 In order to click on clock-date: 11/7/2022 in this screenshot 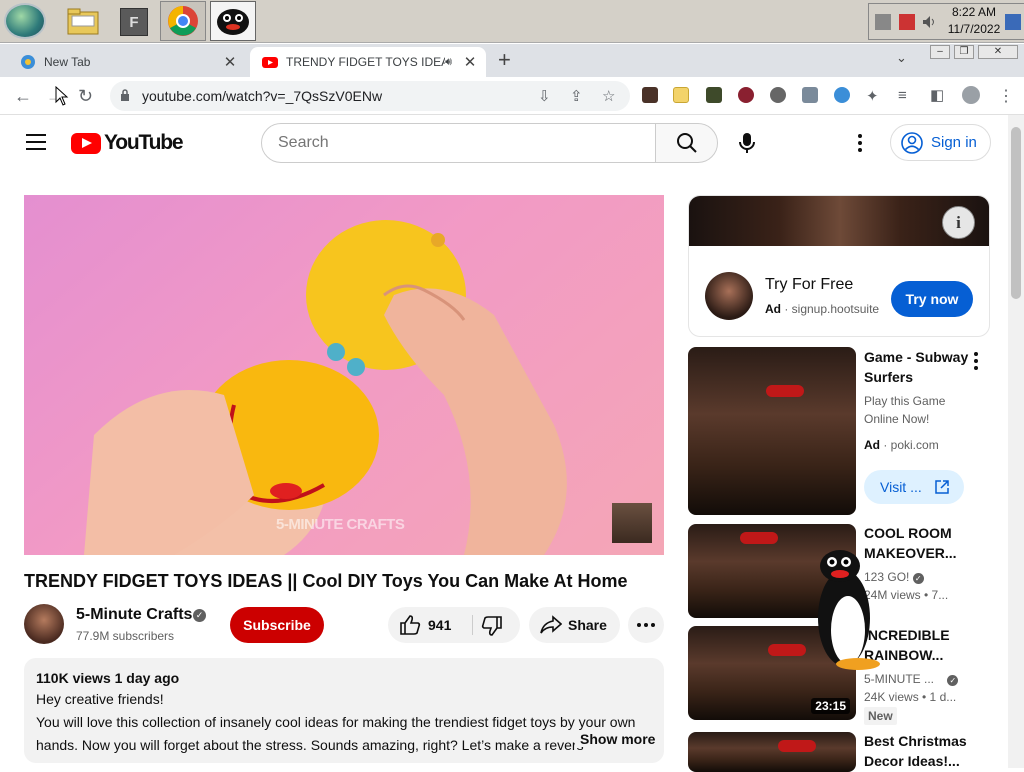, I will do `click(974, 29)`.